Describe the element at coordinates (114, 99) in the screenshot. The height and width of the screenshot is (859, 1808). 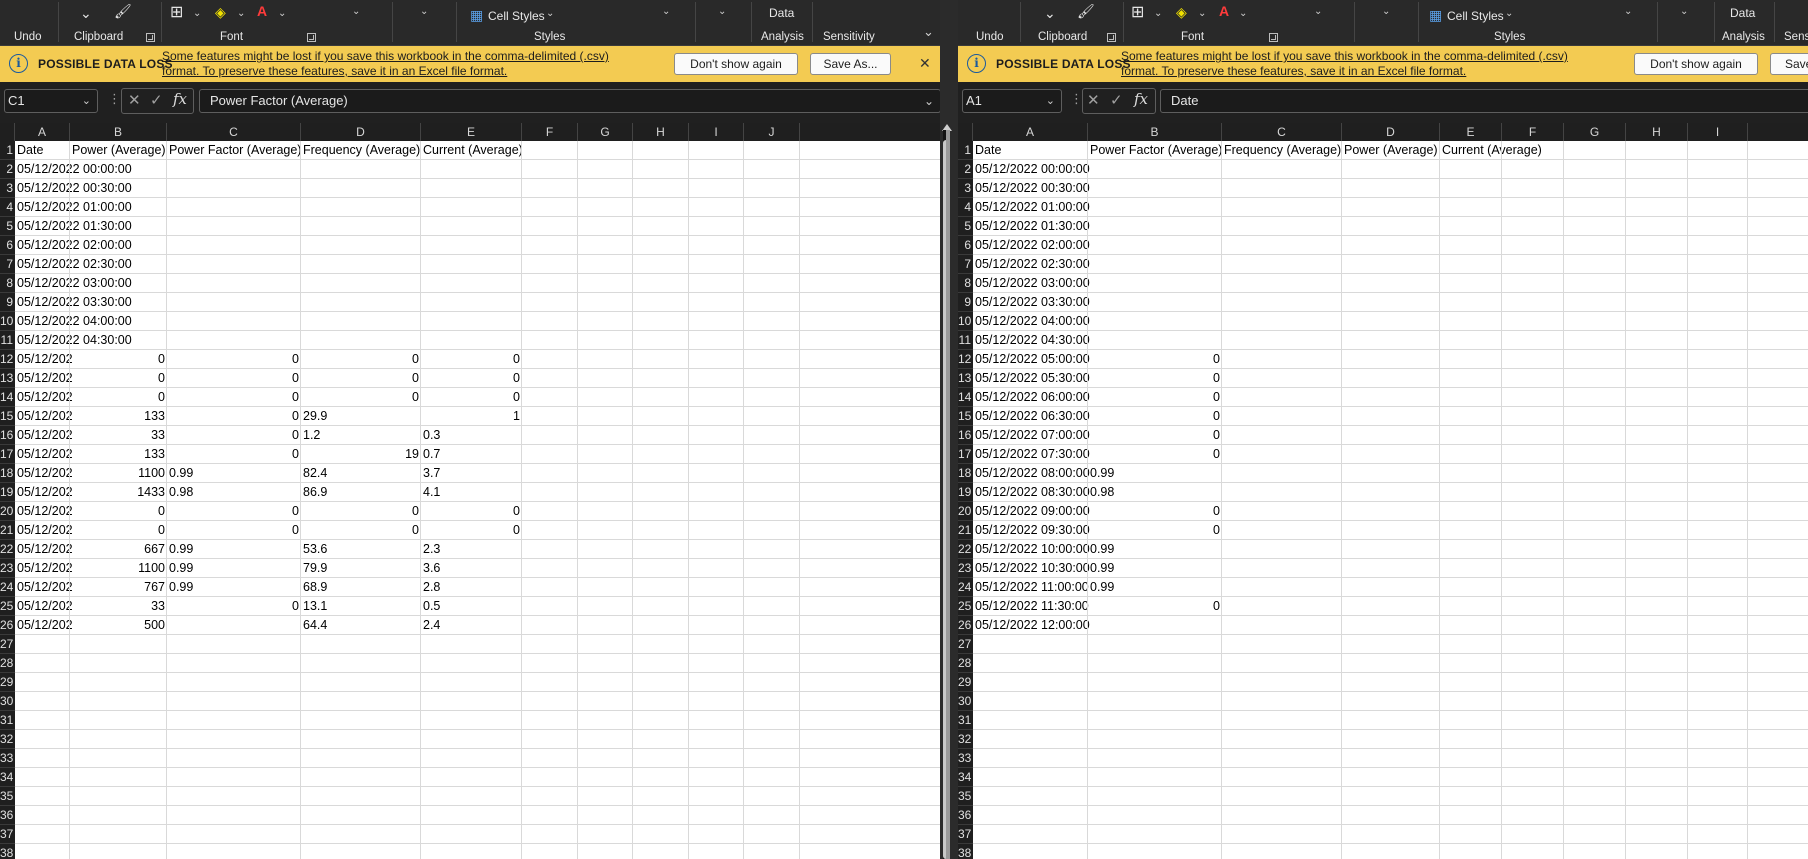
I see `more-icon: ⋮` at that location.